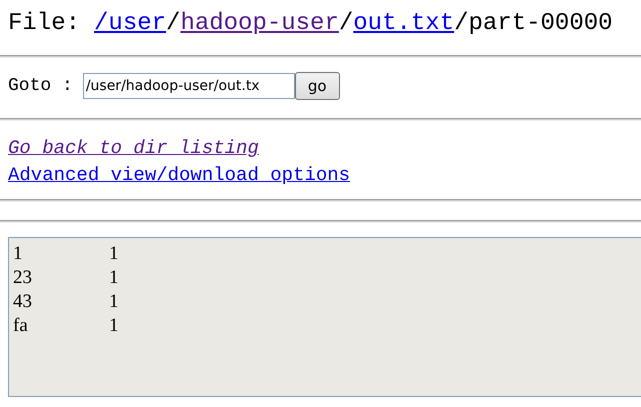  What do you see at coordinates (23, 278) in the screenshot?
I see `content-cell-text: 23` at bounding box center [23, 278].